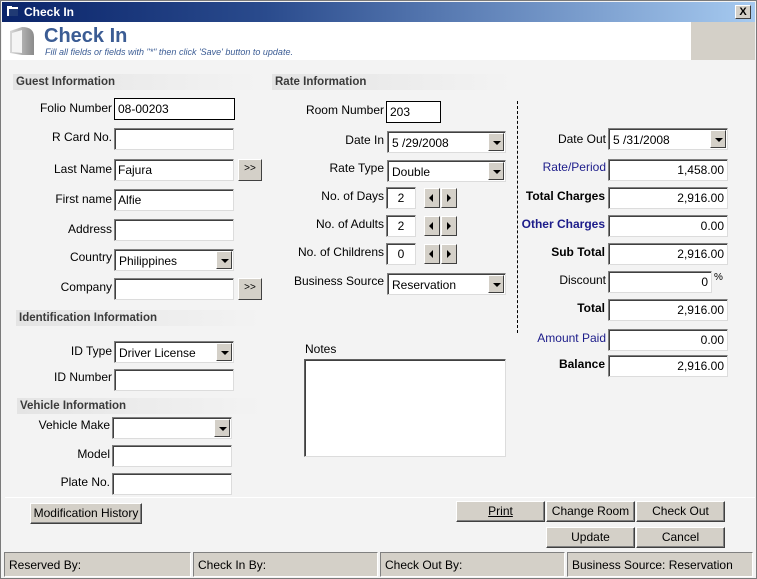  Describe the element at coordinates (660, 564) in the screenshot. I see `status-business-source: Business Source: Reservation` at that location.